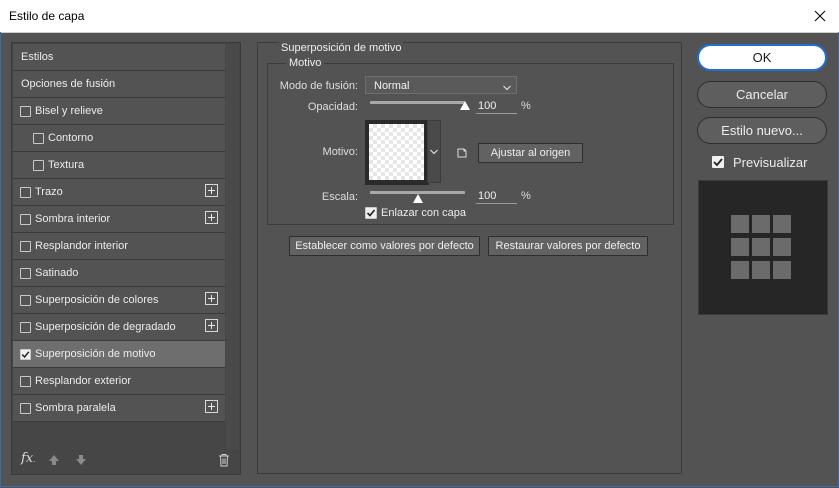  Describe the element at coordinates (81, 460) in the screenshot. I see `move-down-icon` at that location.